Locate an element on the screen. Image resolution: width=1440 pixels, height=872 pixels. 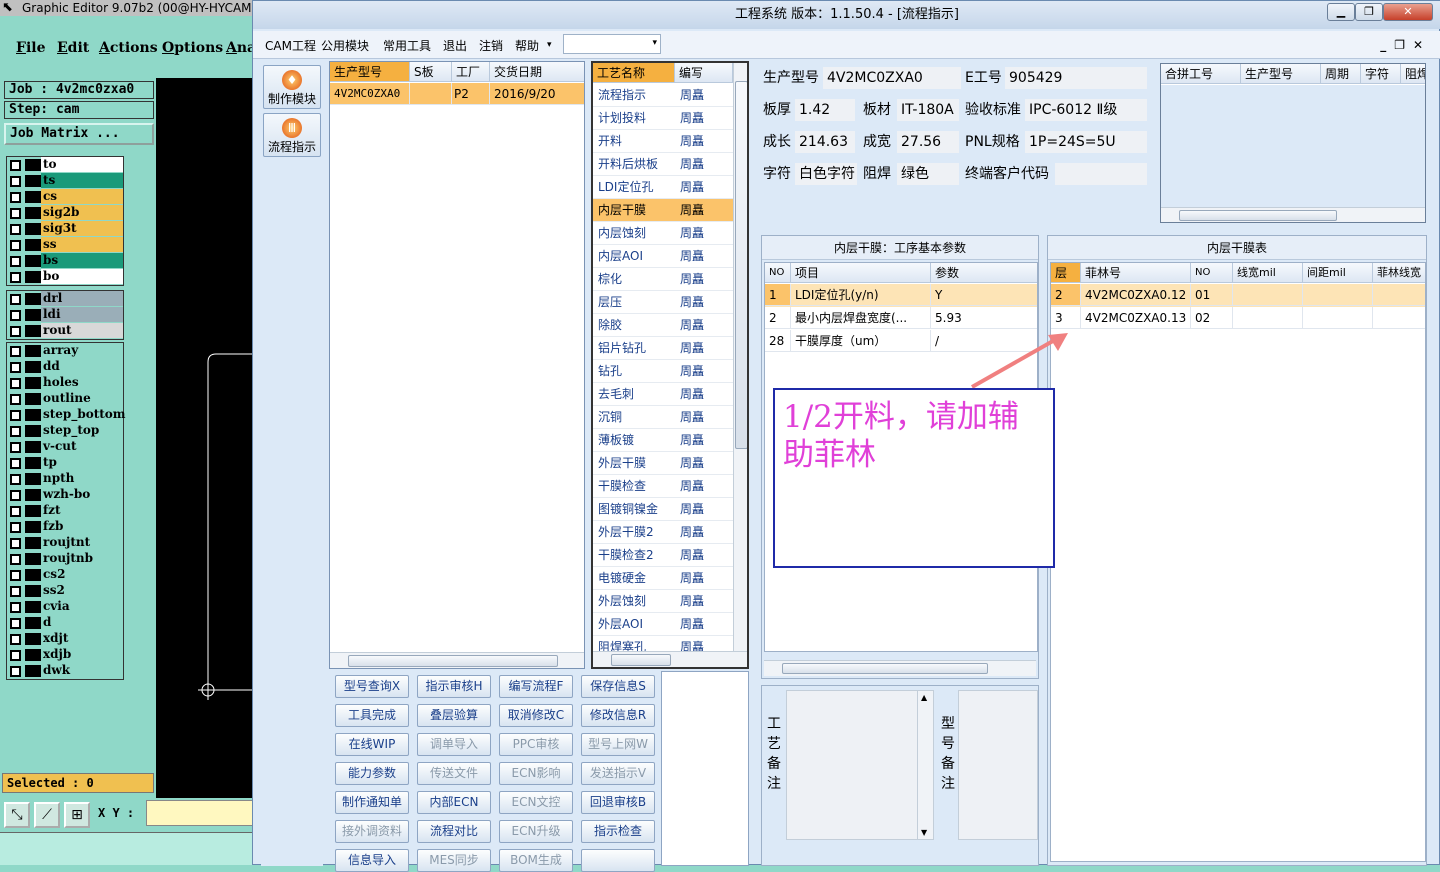
layer-name: ts is located at coordinates (82, 180).